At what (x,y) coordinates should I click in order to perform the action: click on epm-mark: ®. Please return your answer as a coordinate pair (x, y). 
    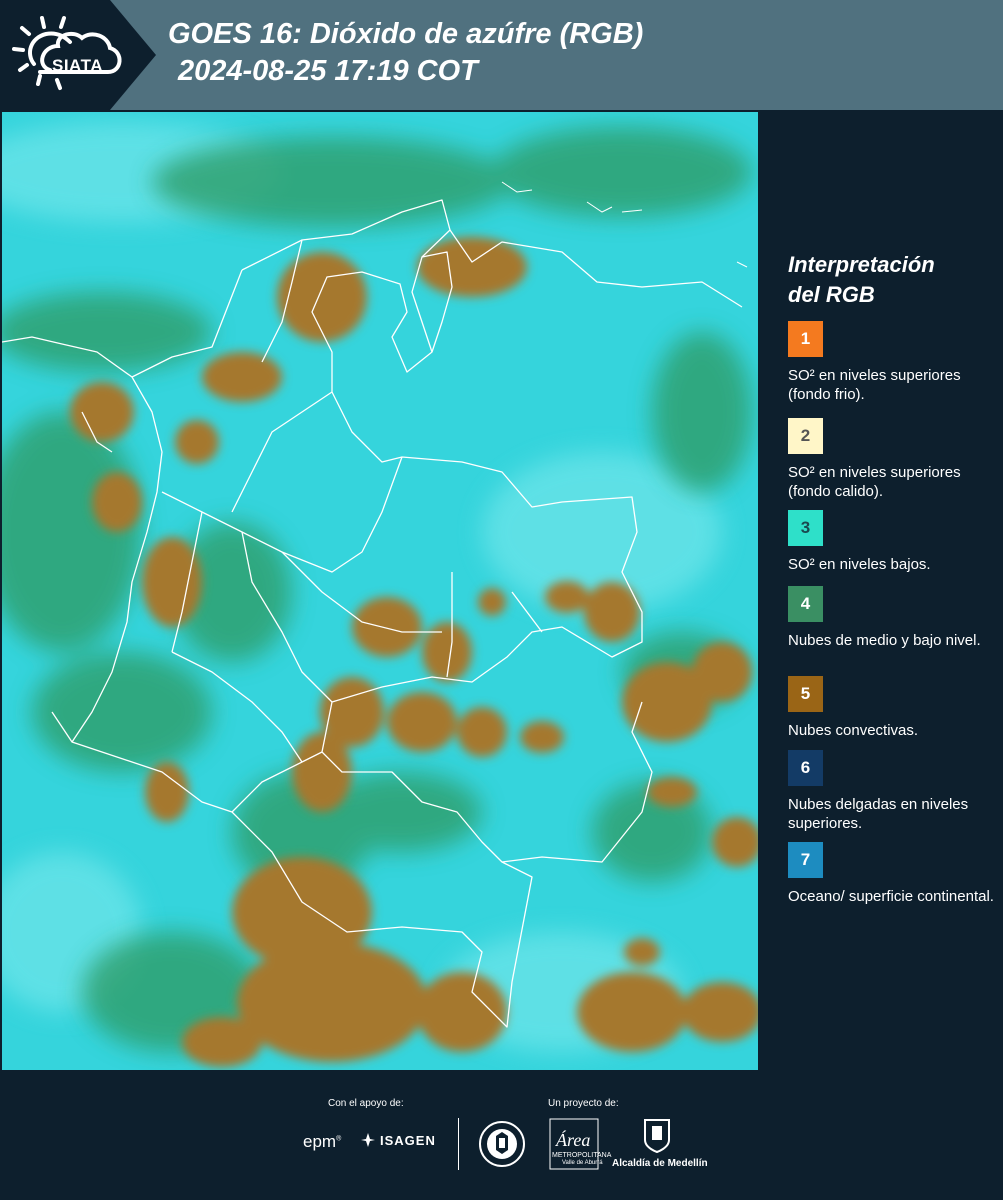
    Looking at the image, I should click on (339, 1139).